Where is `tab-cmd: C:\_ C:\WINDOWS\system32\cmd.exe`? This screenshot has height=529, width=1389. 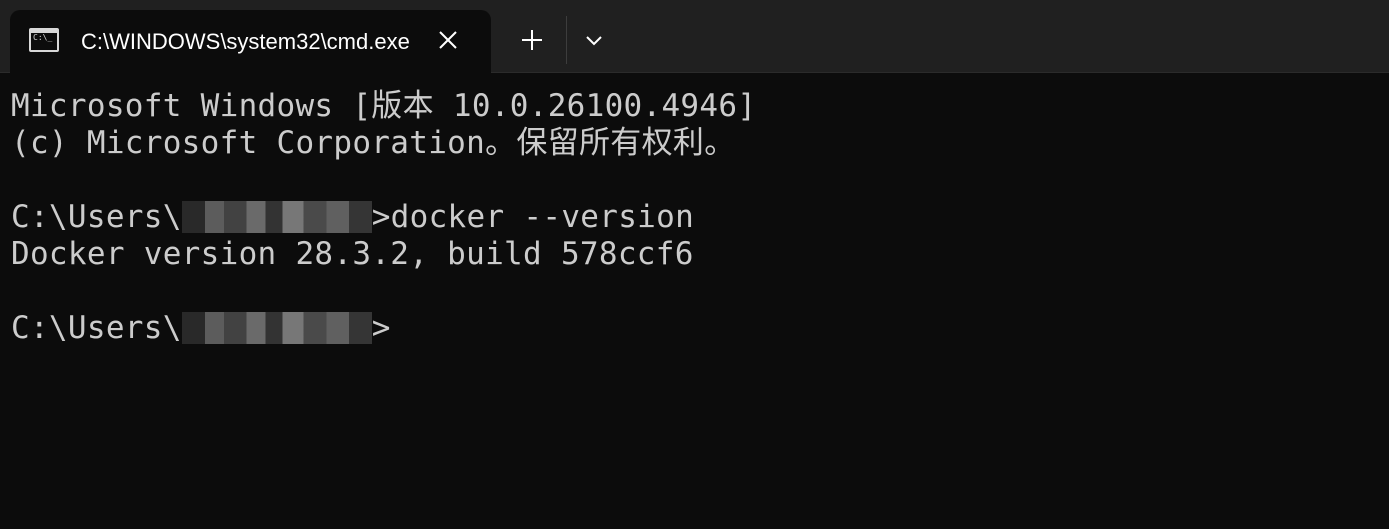
tab-cmd: C:\_ C:\WINDOWS\system32\cmd.exe is located at coordinates (250, 41).